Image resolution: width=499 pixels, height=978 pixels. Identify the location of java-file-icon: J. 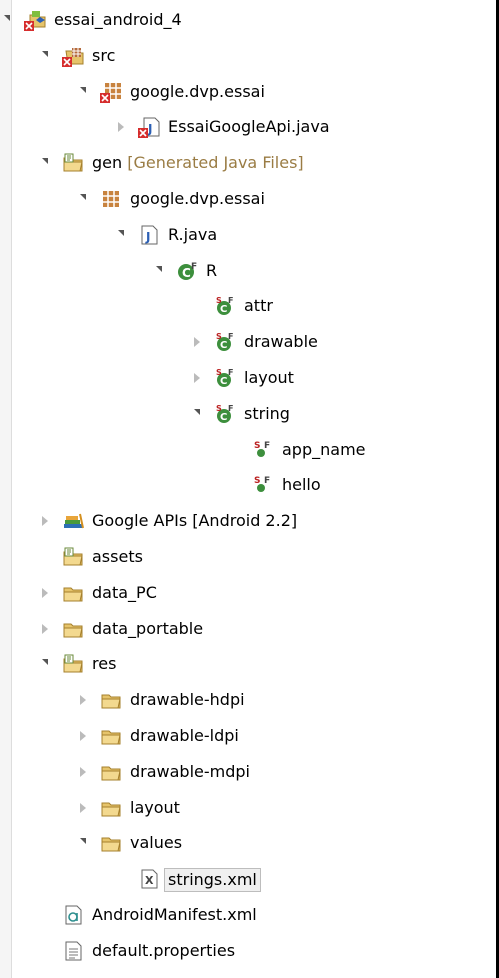
(149, 235).